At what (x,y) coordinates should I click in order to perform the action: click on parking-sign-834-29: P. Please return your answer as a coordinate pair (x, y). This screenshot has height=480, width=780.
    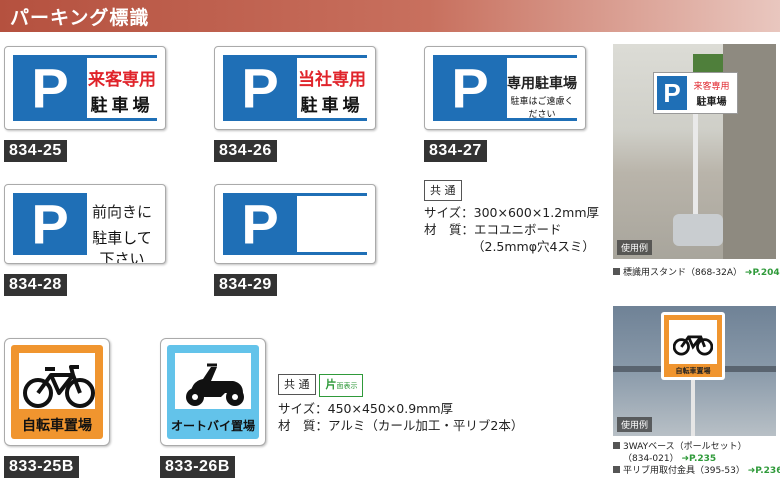
    Looking at the image, I should click on (295, 224).